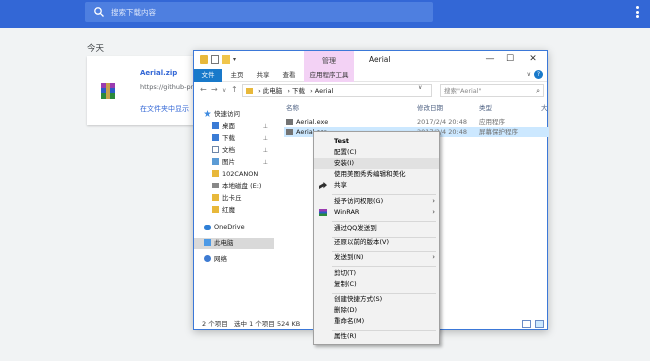 Image resolution: width=650 pixels, height=361 pixels. What do you see at coordinates (234, 89) in the screenshot?
I see `up-icon: ↑` at bounding box center [234, 89].